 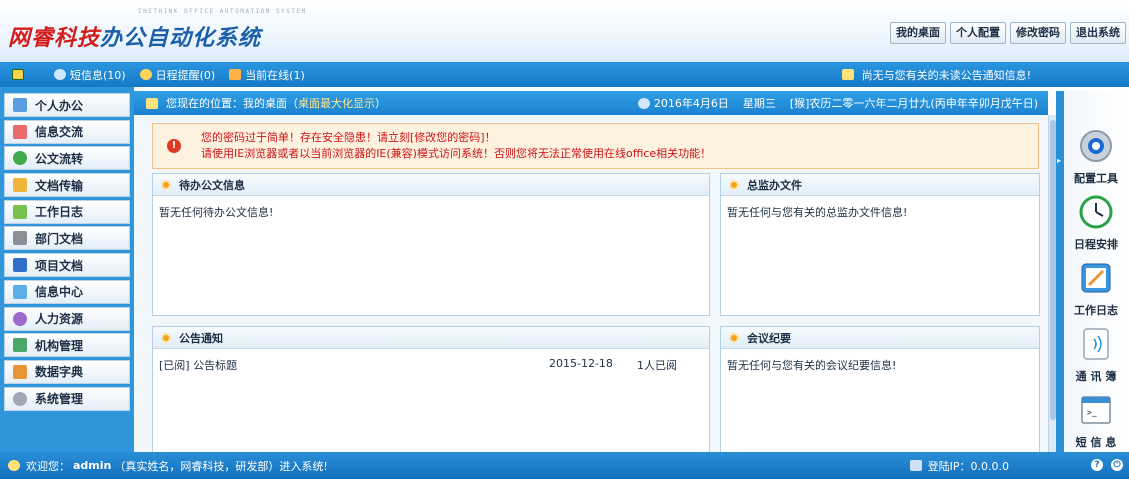 What do you see at coordinates (20, 238) in the screenshot?
I see `department-docs-icon` at bounding box center [20, 238].